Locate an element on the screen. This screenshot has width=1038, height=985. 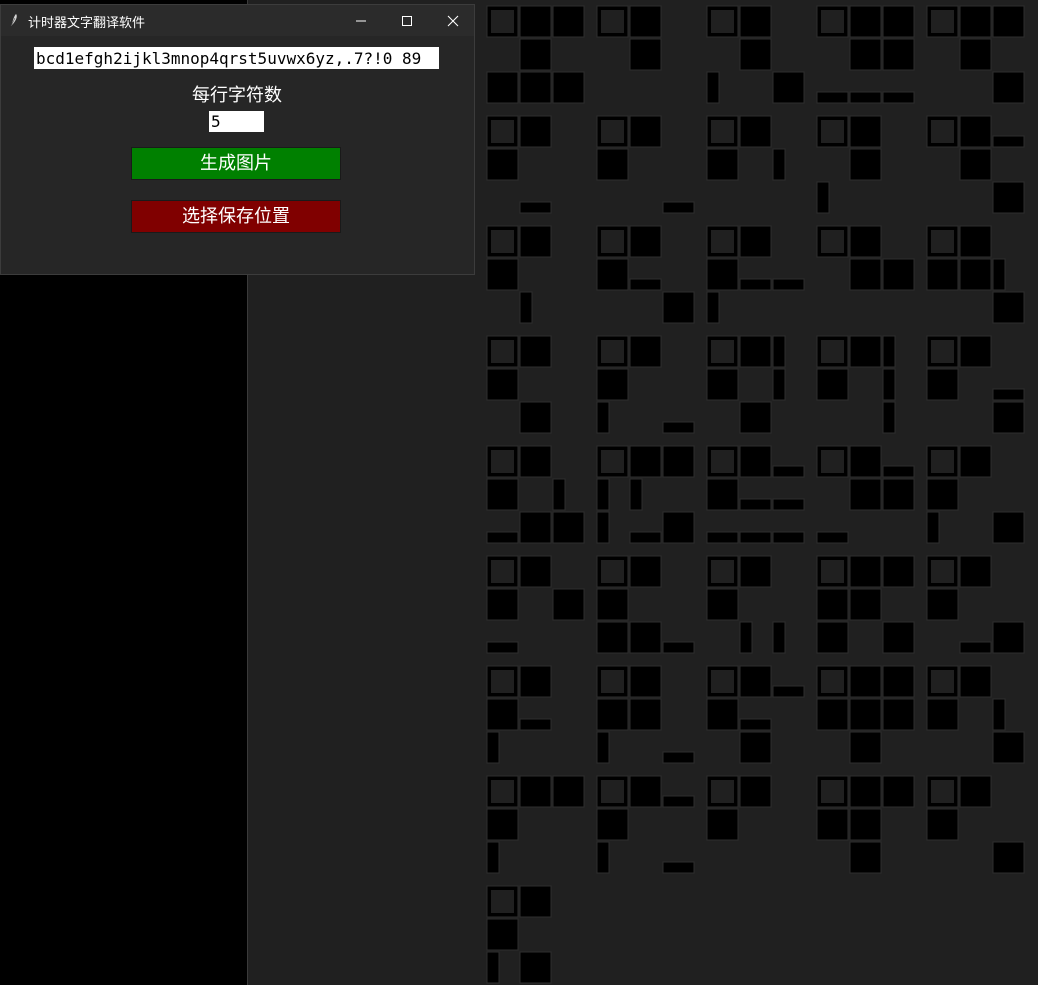
generate-image-button: 生成图片 is located at coordinates (236, 163).